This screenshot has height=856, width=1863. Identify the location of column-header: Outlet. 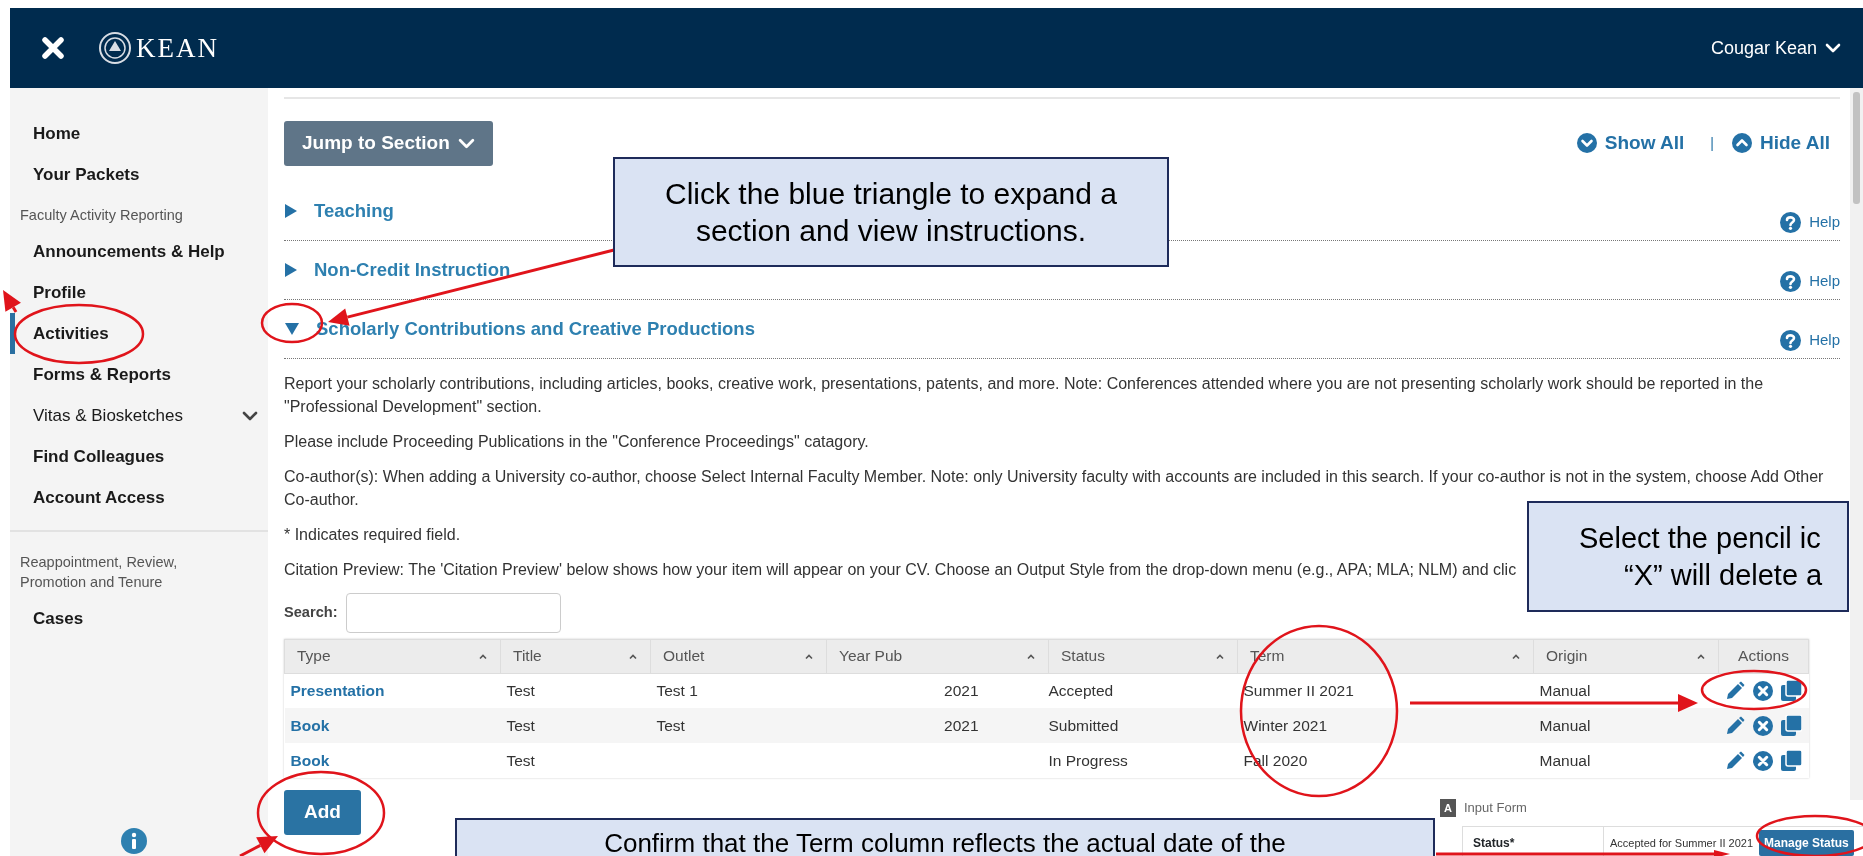
(738, 656).